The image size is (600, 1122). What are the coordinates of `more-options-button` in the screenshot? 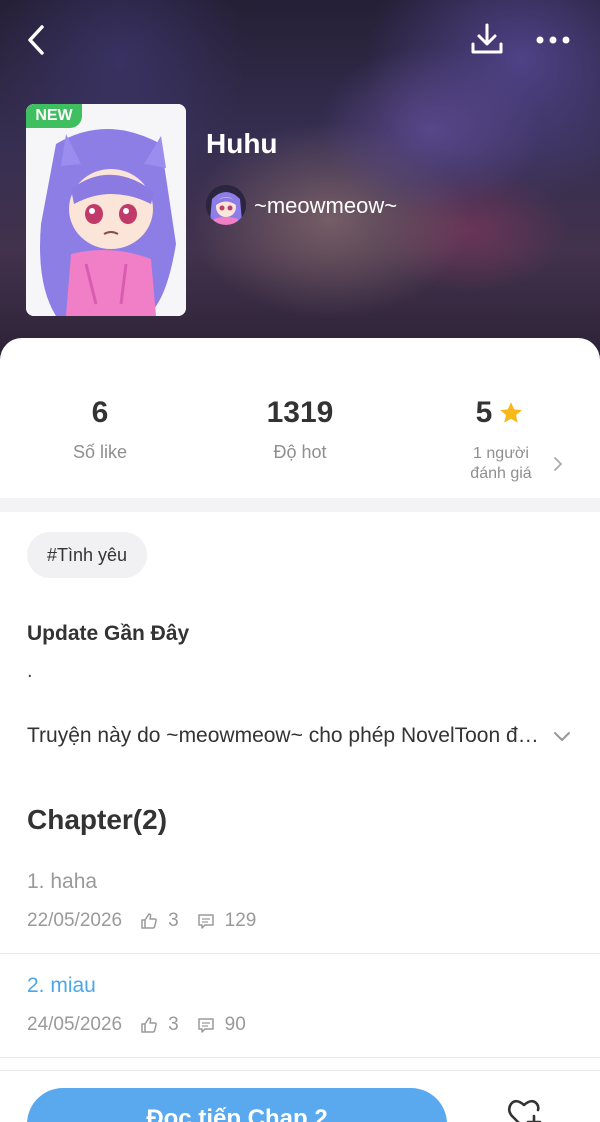 It's located at (553, 40).